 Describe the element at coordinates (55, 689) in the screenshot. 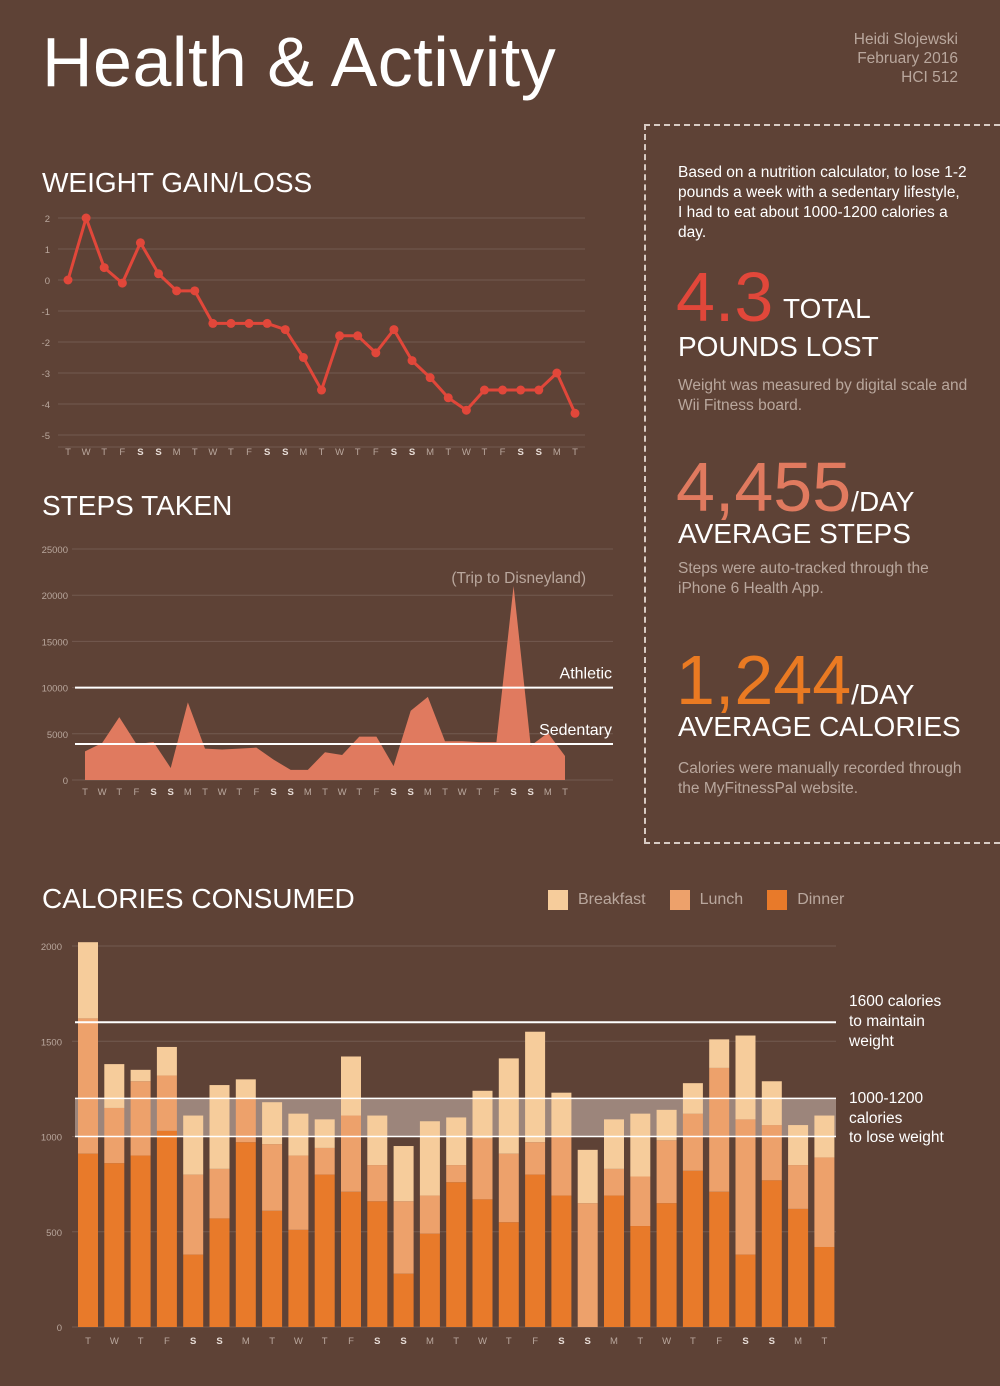

I see `steps-ytick-label: 10000` at that location.